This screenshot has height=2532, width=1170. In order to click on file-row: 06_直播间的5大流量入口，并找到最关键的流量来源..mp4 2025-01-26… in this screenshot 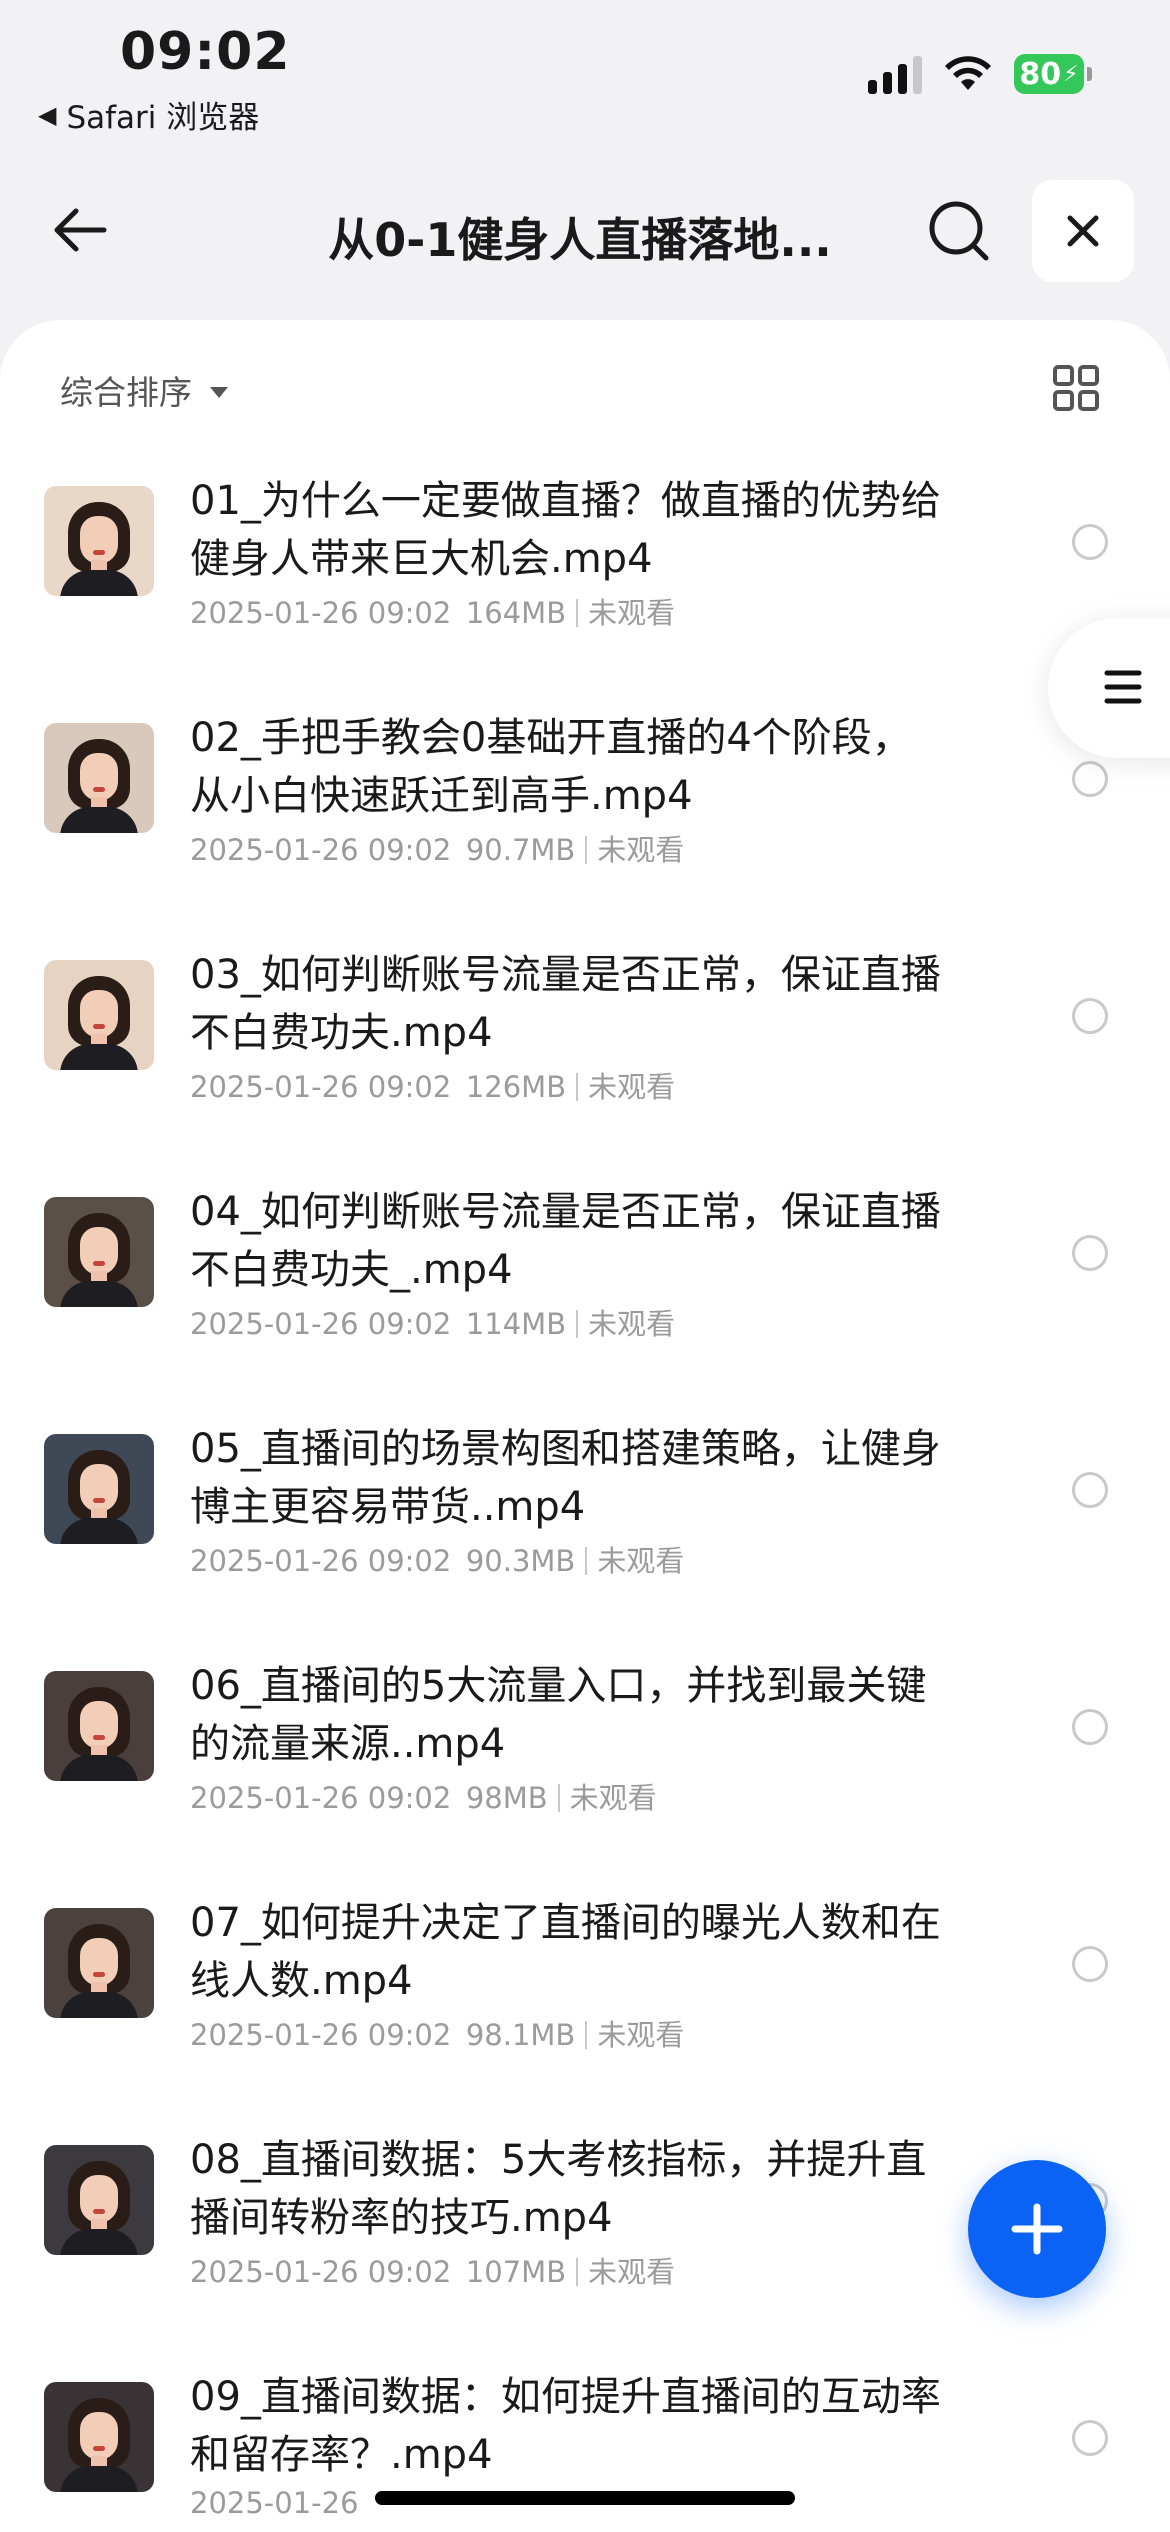, I will do `click(585, 1753)`.